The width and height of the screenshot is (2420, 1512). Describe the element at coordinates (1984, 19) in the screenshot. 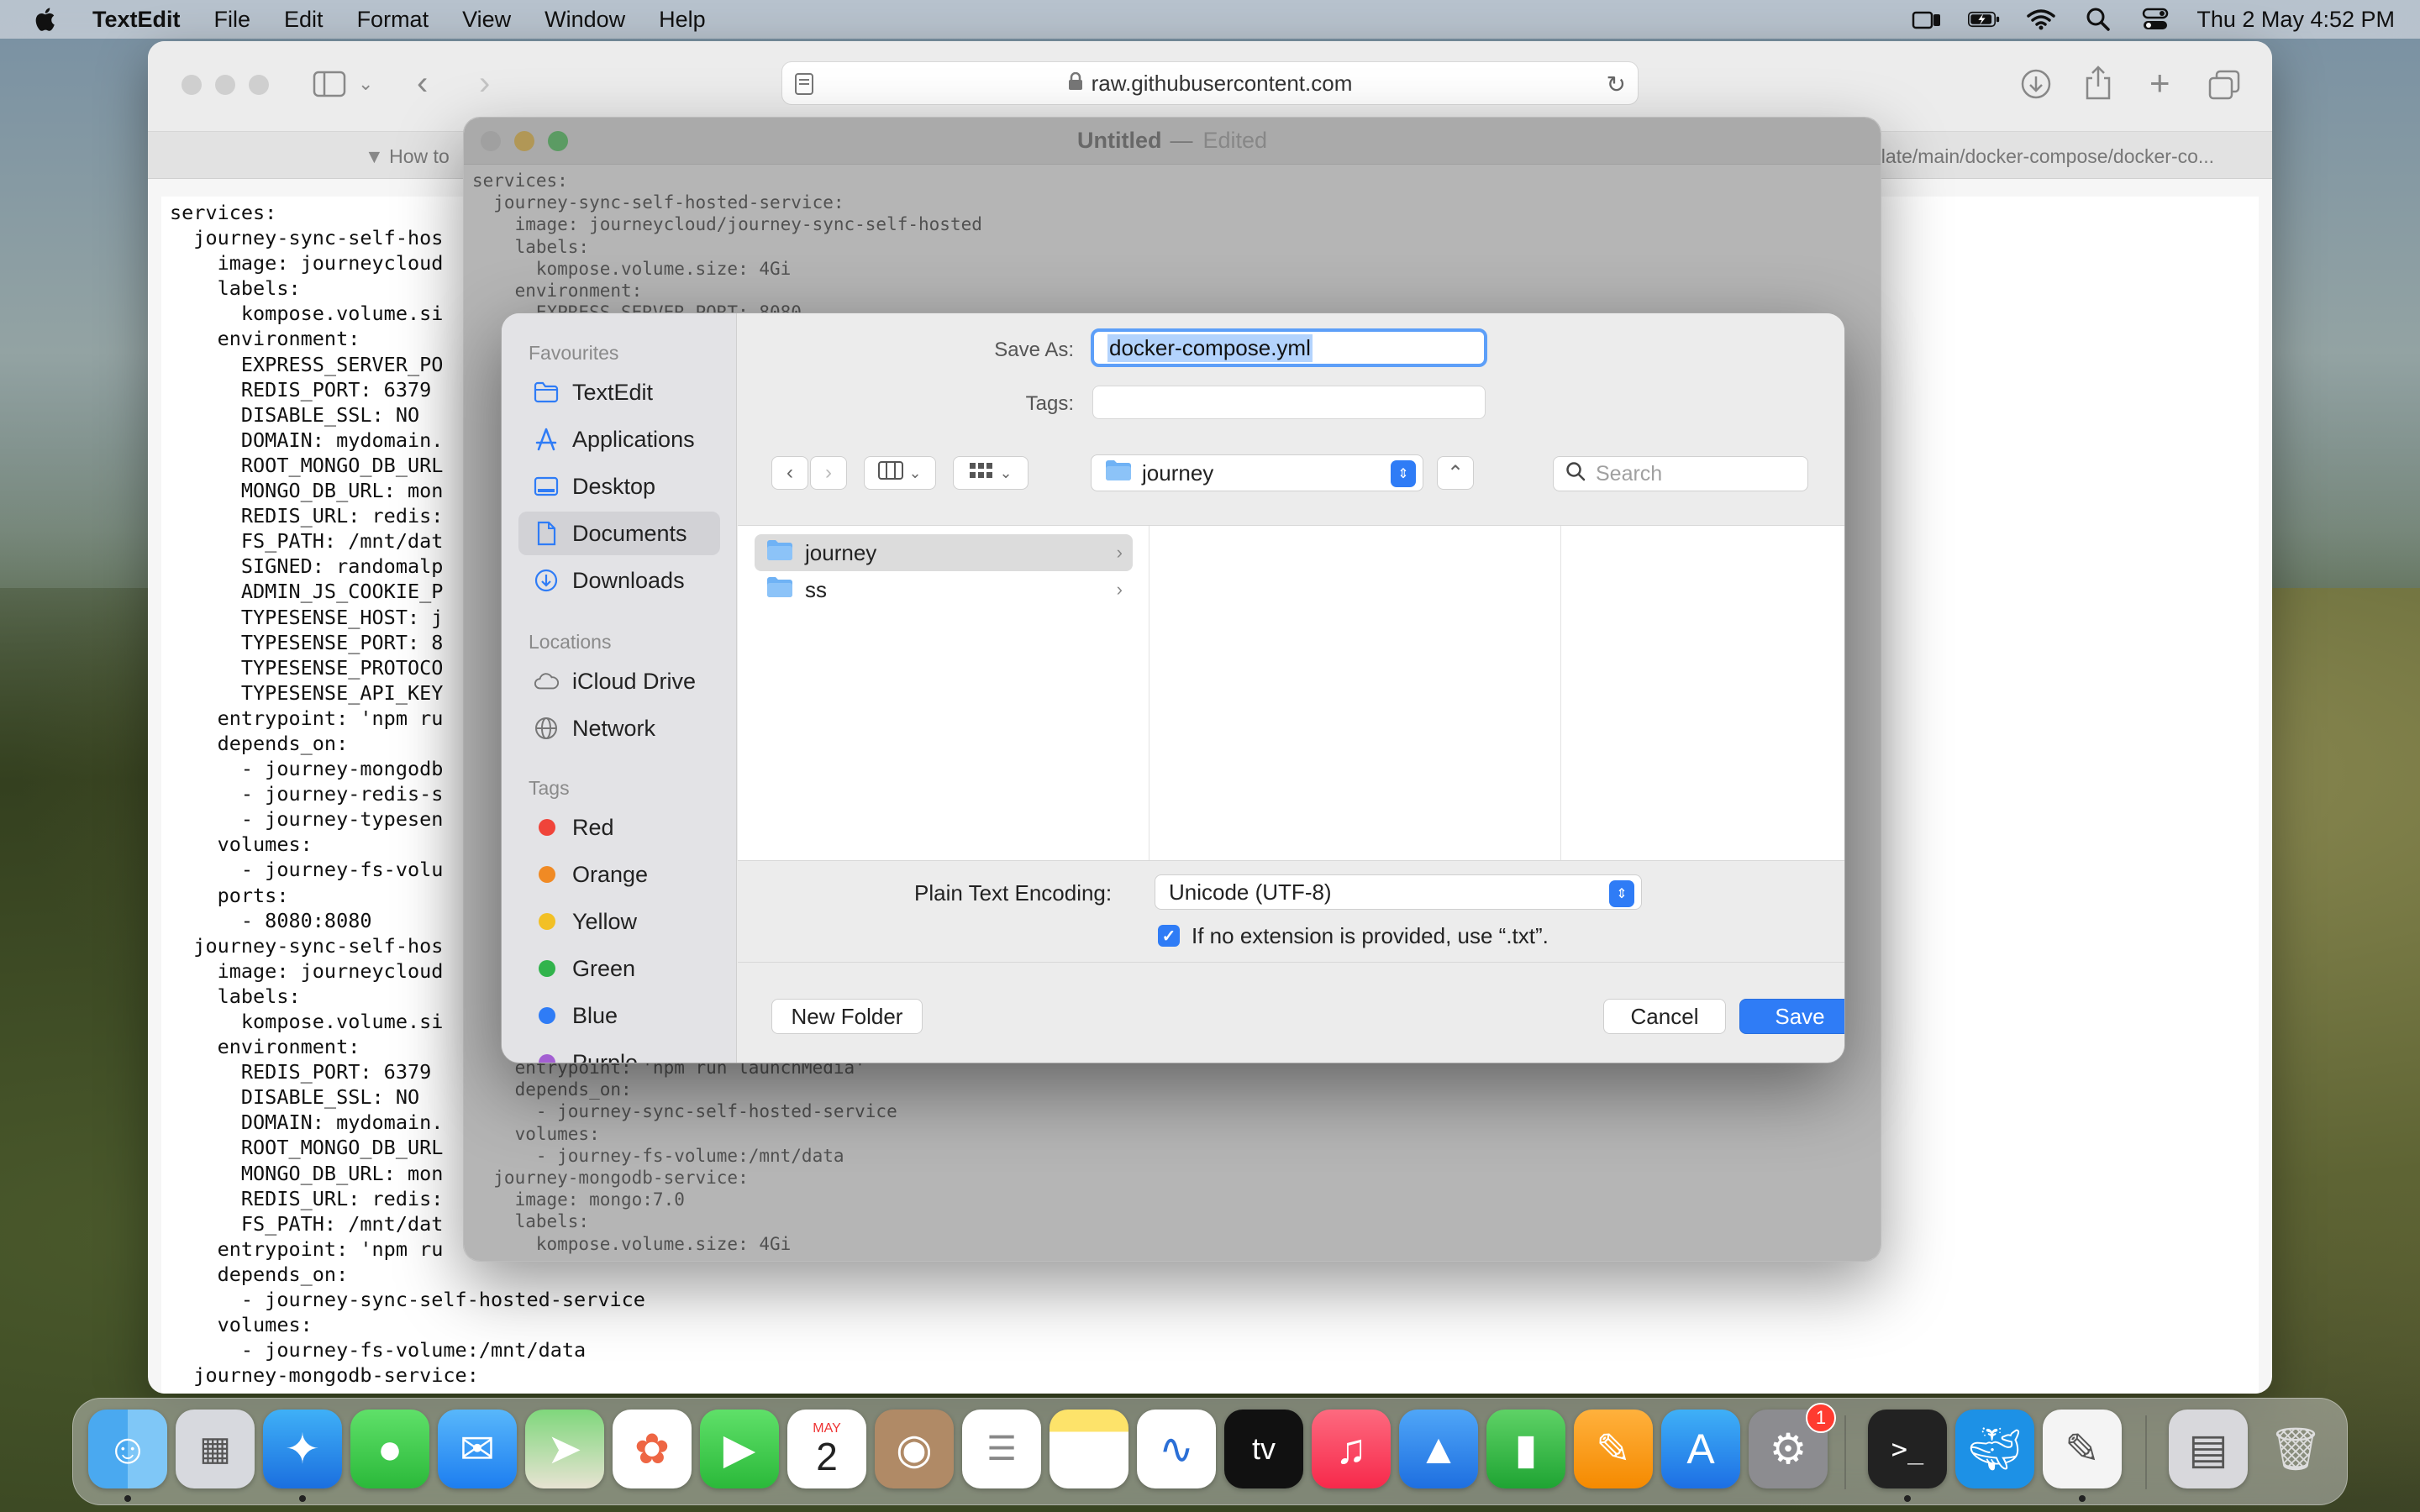

I see `battery-icon` at that location.